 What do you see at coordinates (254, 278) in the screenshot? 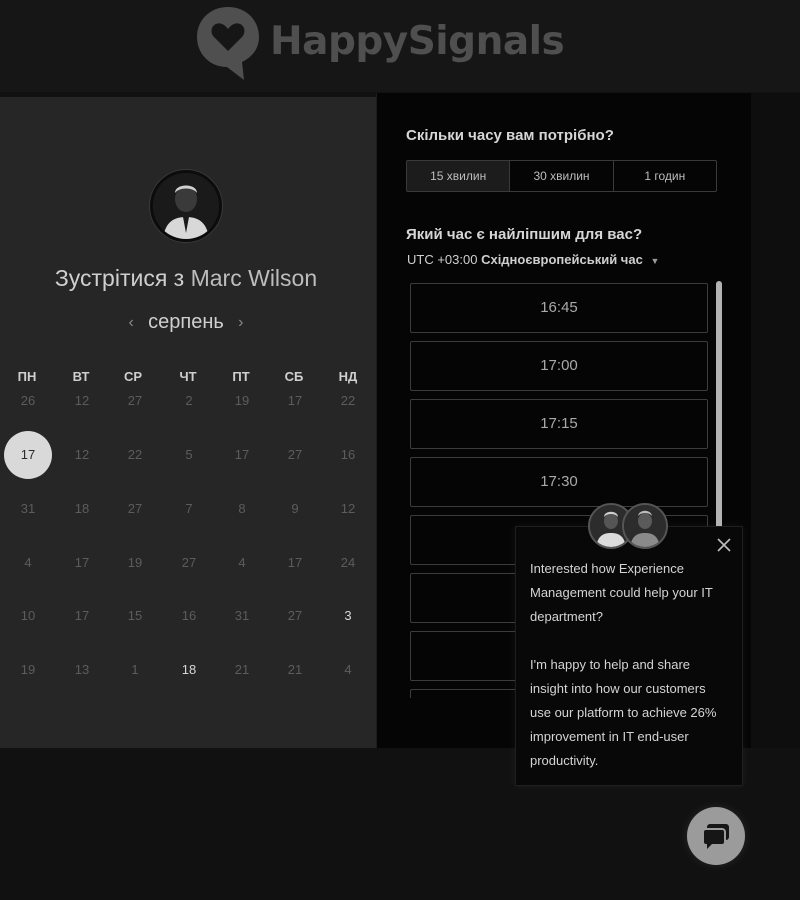
I see `host-name: Marc Wilson` at bounding box center [254, 278].